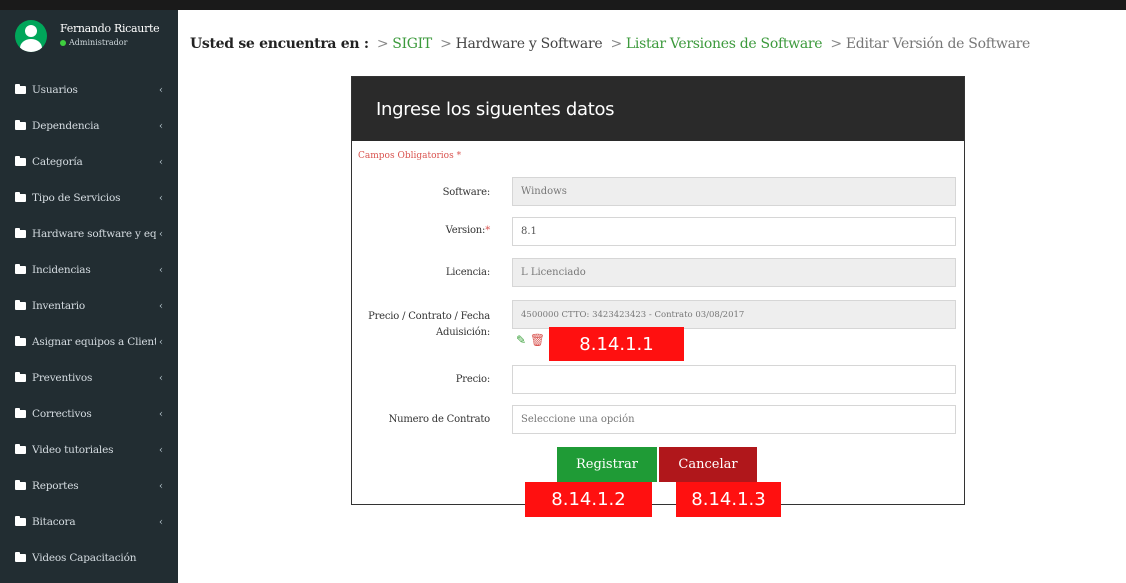  I want to click on sidebar-item-label: Dependencia, so click(66, 126).